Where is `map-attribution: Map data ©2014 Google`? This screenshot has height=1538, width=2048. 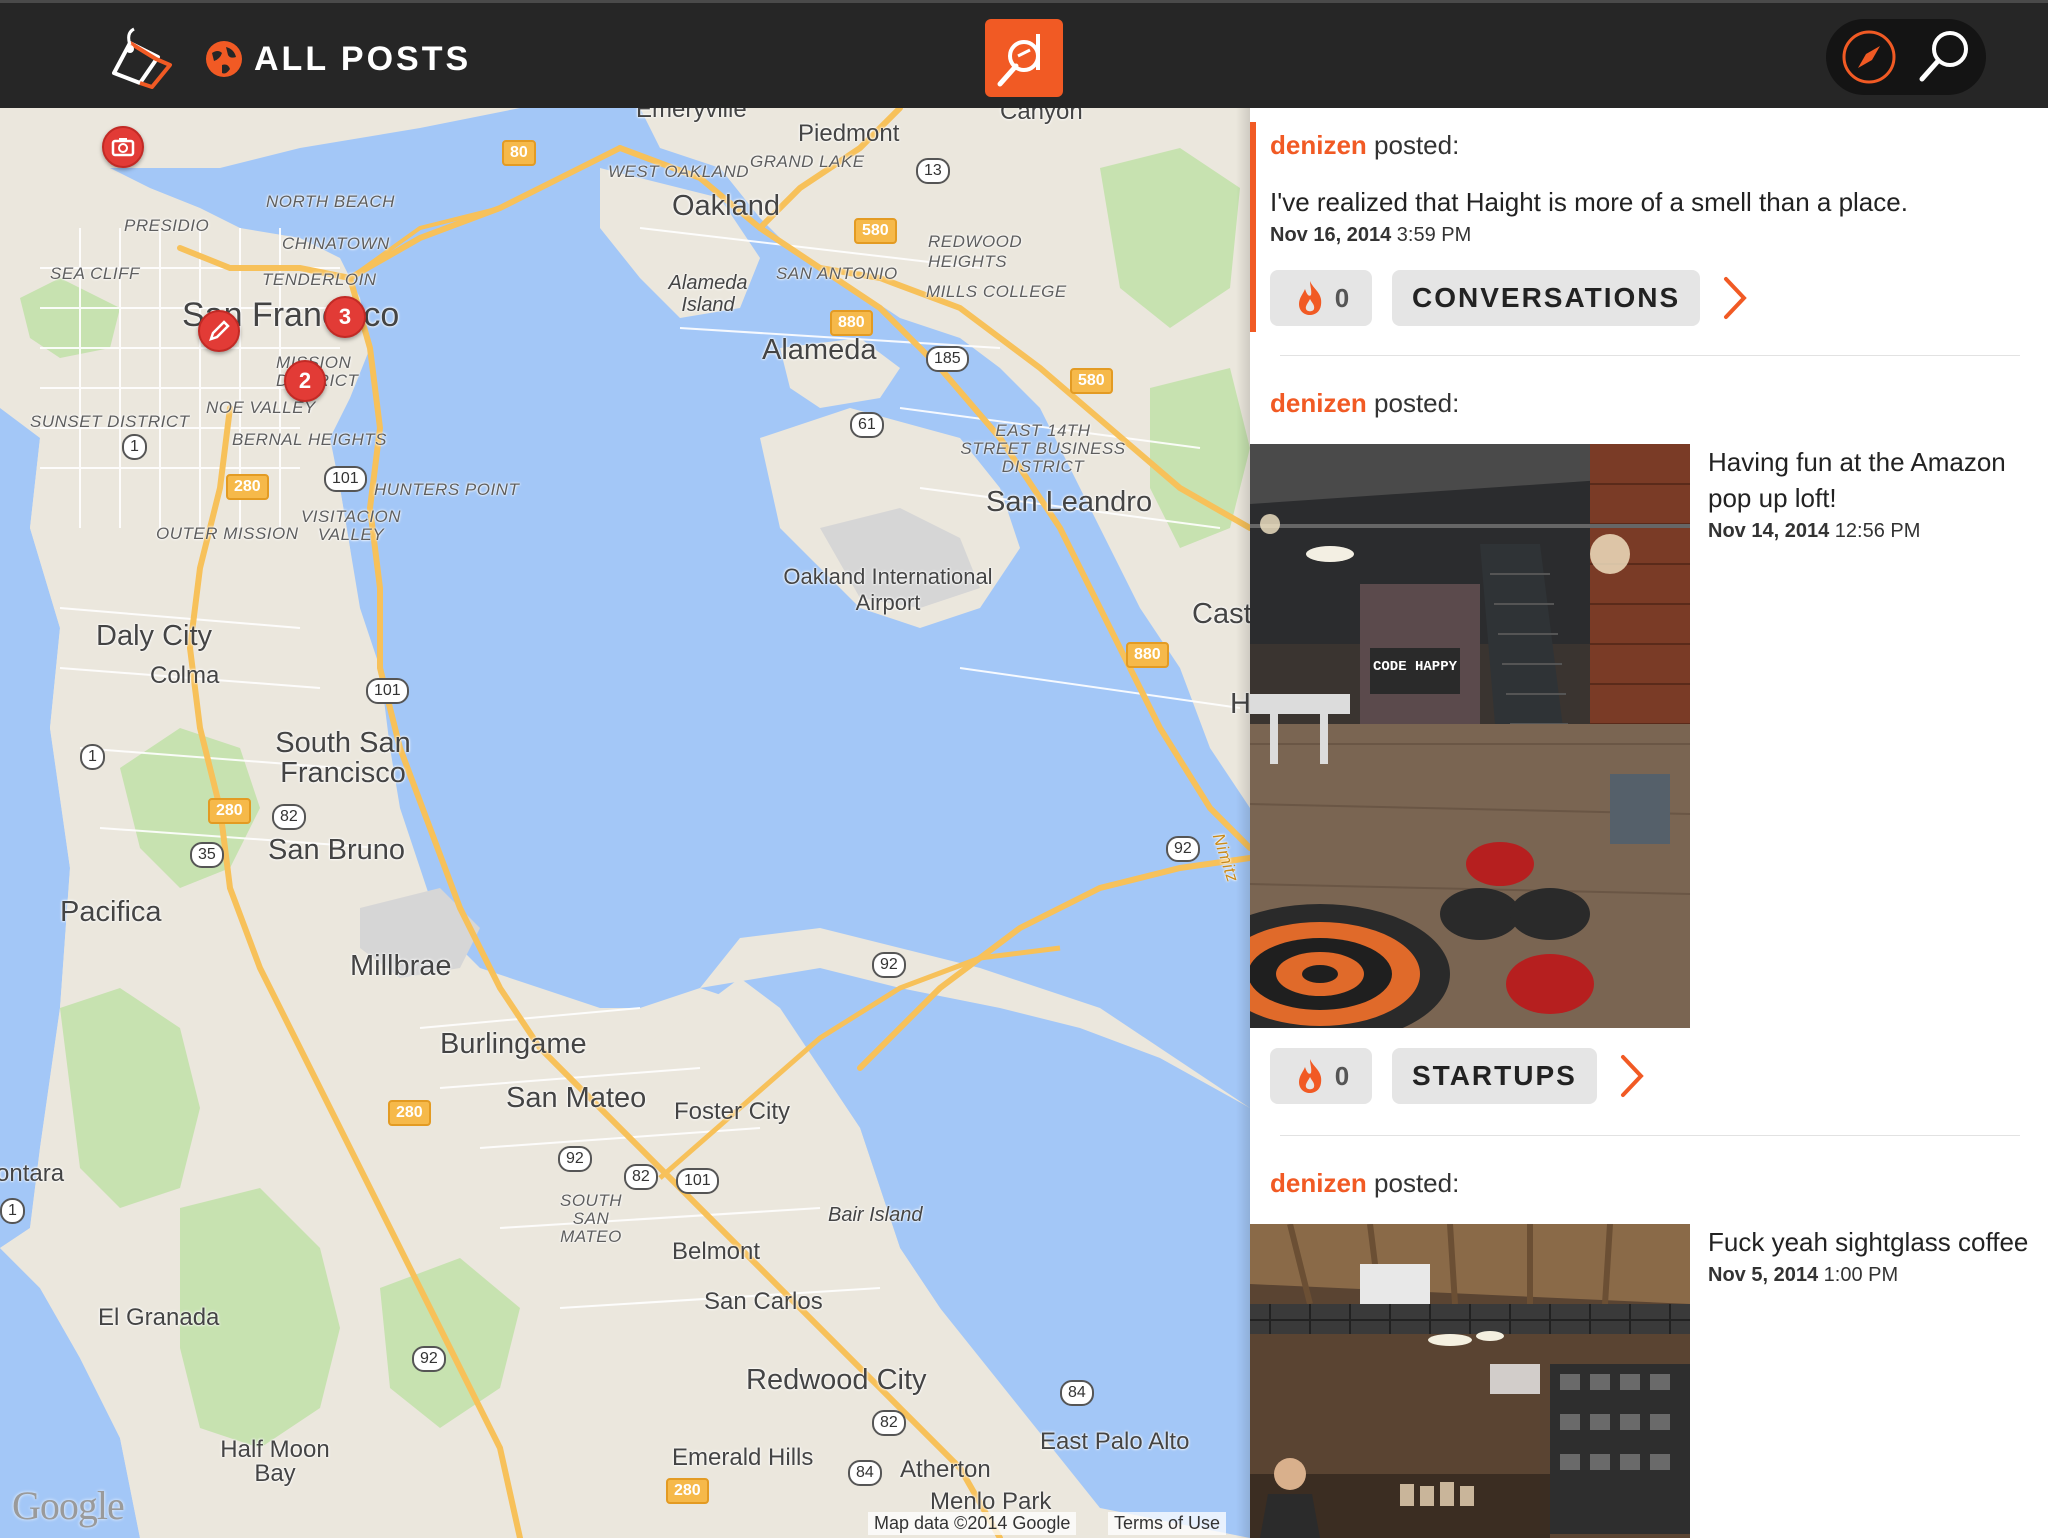 map-attribution: Map data ©2014 Google is located at coordinates (972, 1523).